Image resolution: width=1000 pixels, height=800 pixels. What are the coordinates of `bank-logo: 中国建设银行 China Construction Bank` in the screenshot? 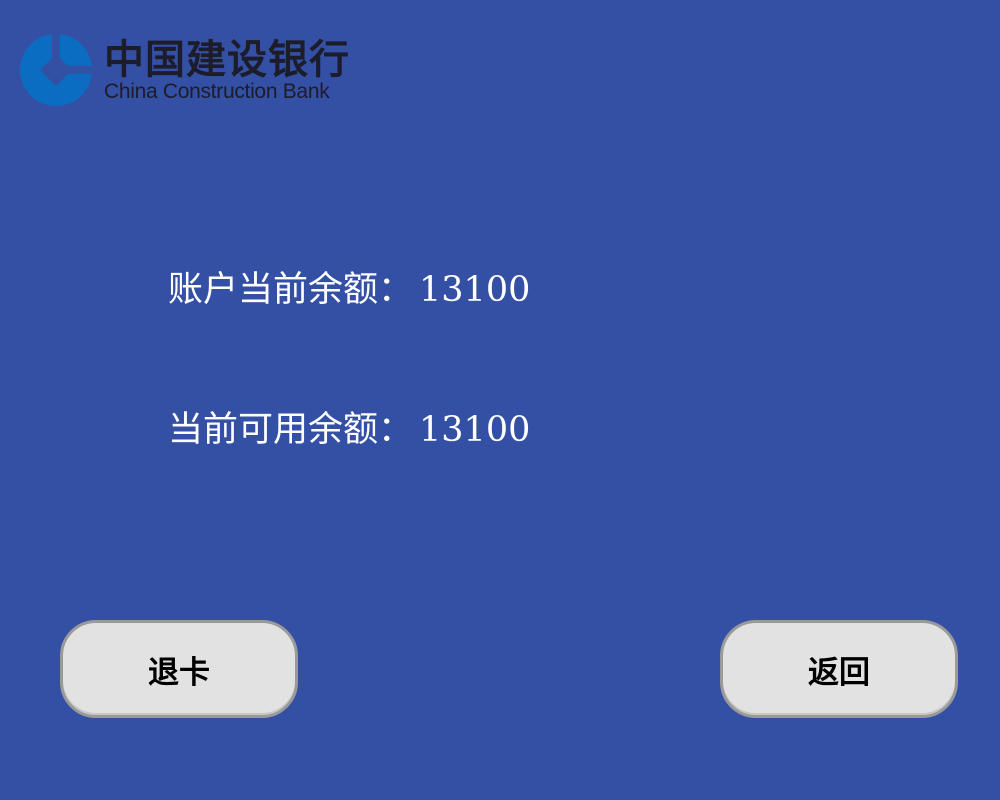 It's located at (228, 70).